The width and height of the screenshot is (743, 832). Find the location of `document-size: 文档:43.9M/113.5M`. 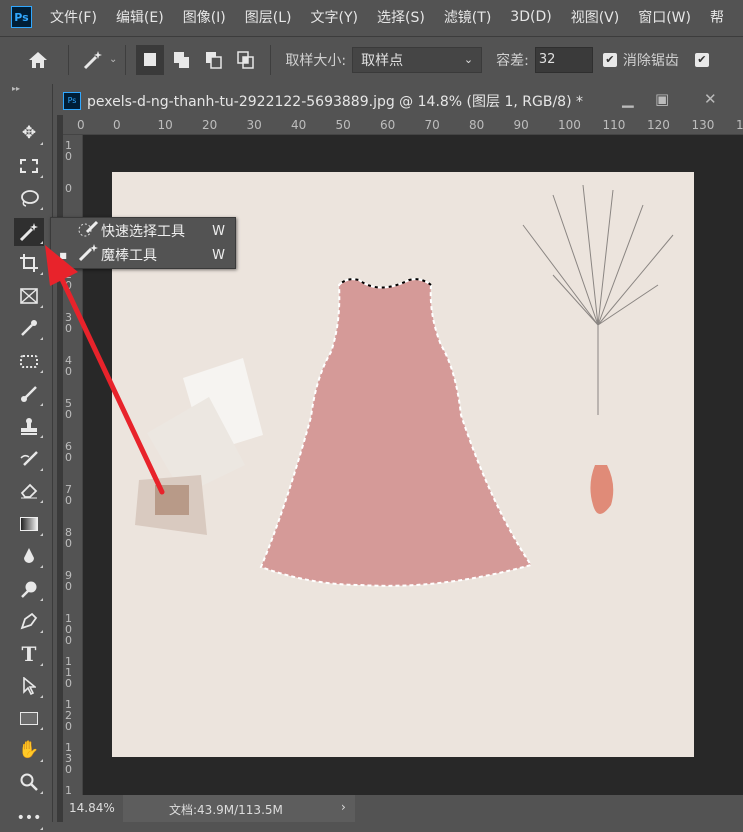

document-size: 文档:43.9M/113.5M is located at coordinates (226, 810).